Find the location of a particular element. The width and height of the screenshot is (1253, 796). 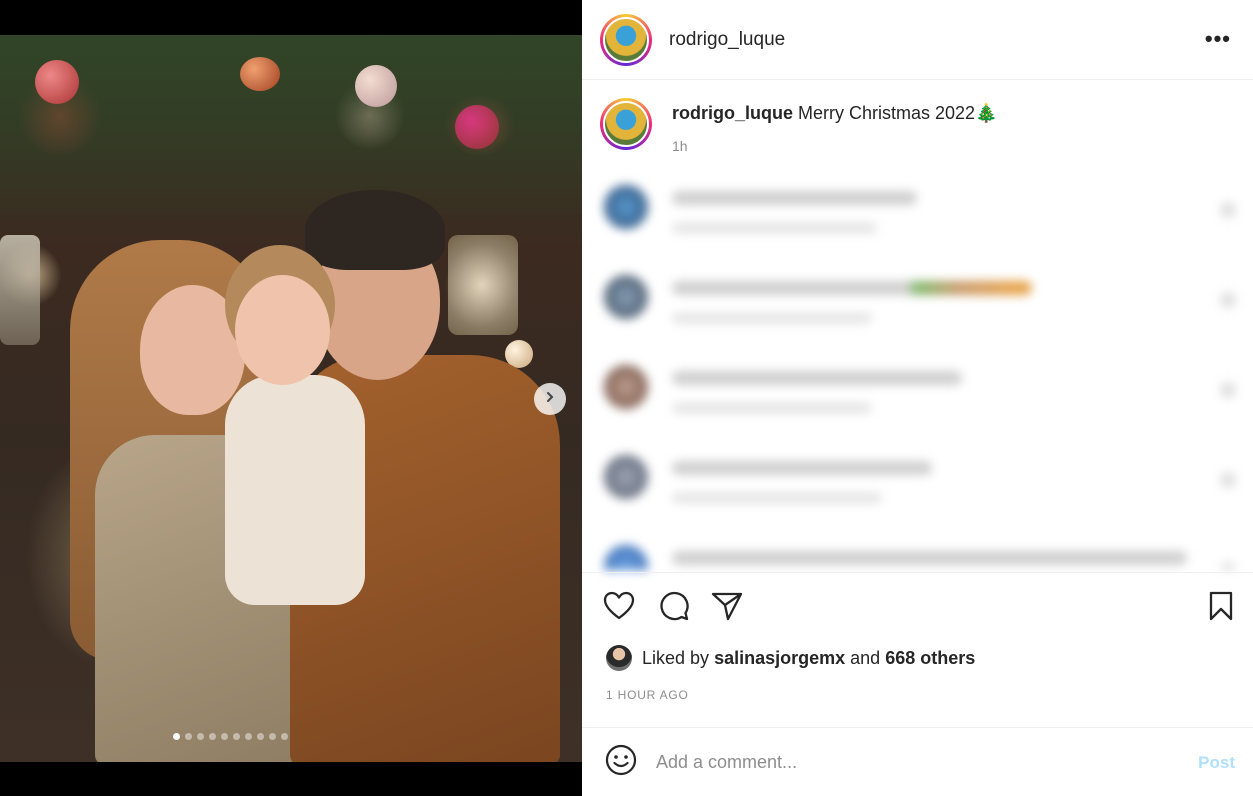

share-button is located at coordinates (727, 608).